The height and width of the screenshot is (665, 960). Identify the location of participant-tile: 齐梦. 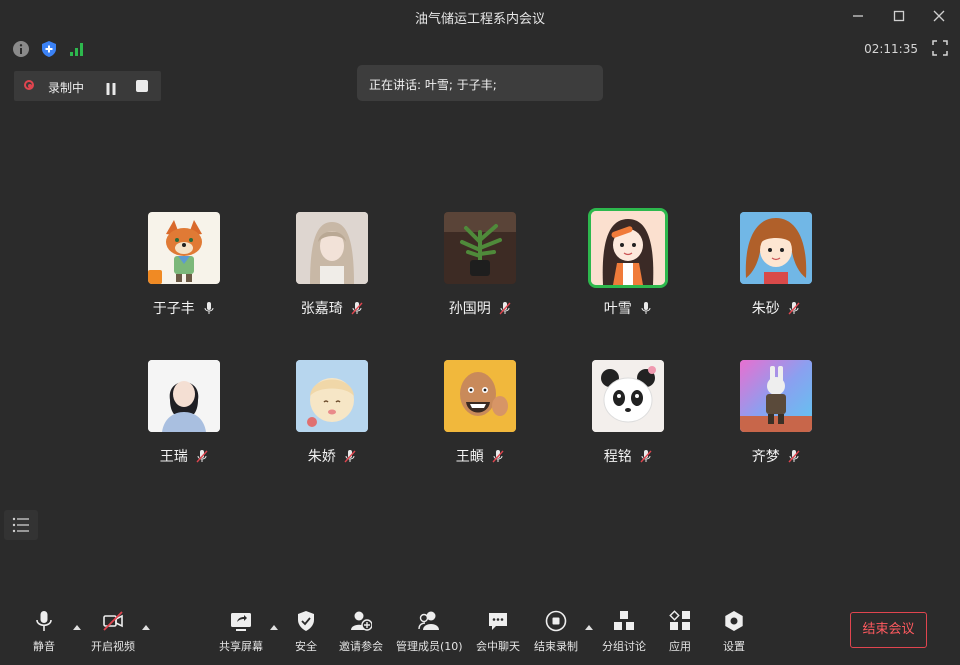
(776, 415).